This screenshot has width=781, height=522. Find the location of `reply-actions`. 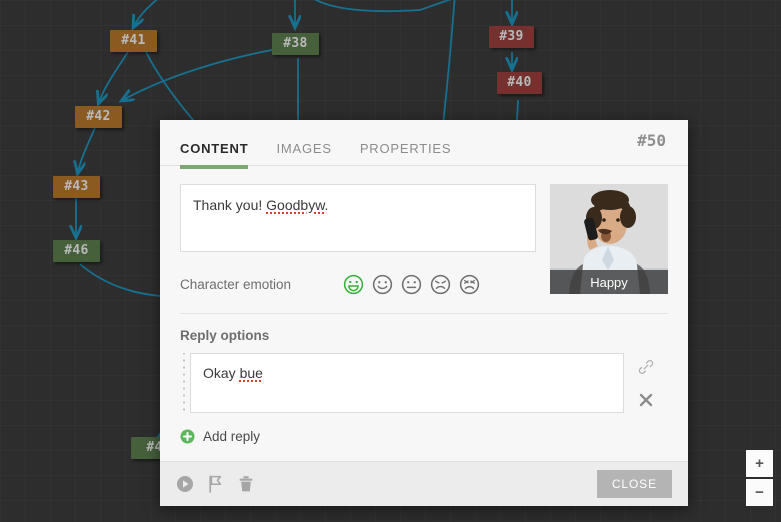

reply-actions is located at coordinates (646, 383).